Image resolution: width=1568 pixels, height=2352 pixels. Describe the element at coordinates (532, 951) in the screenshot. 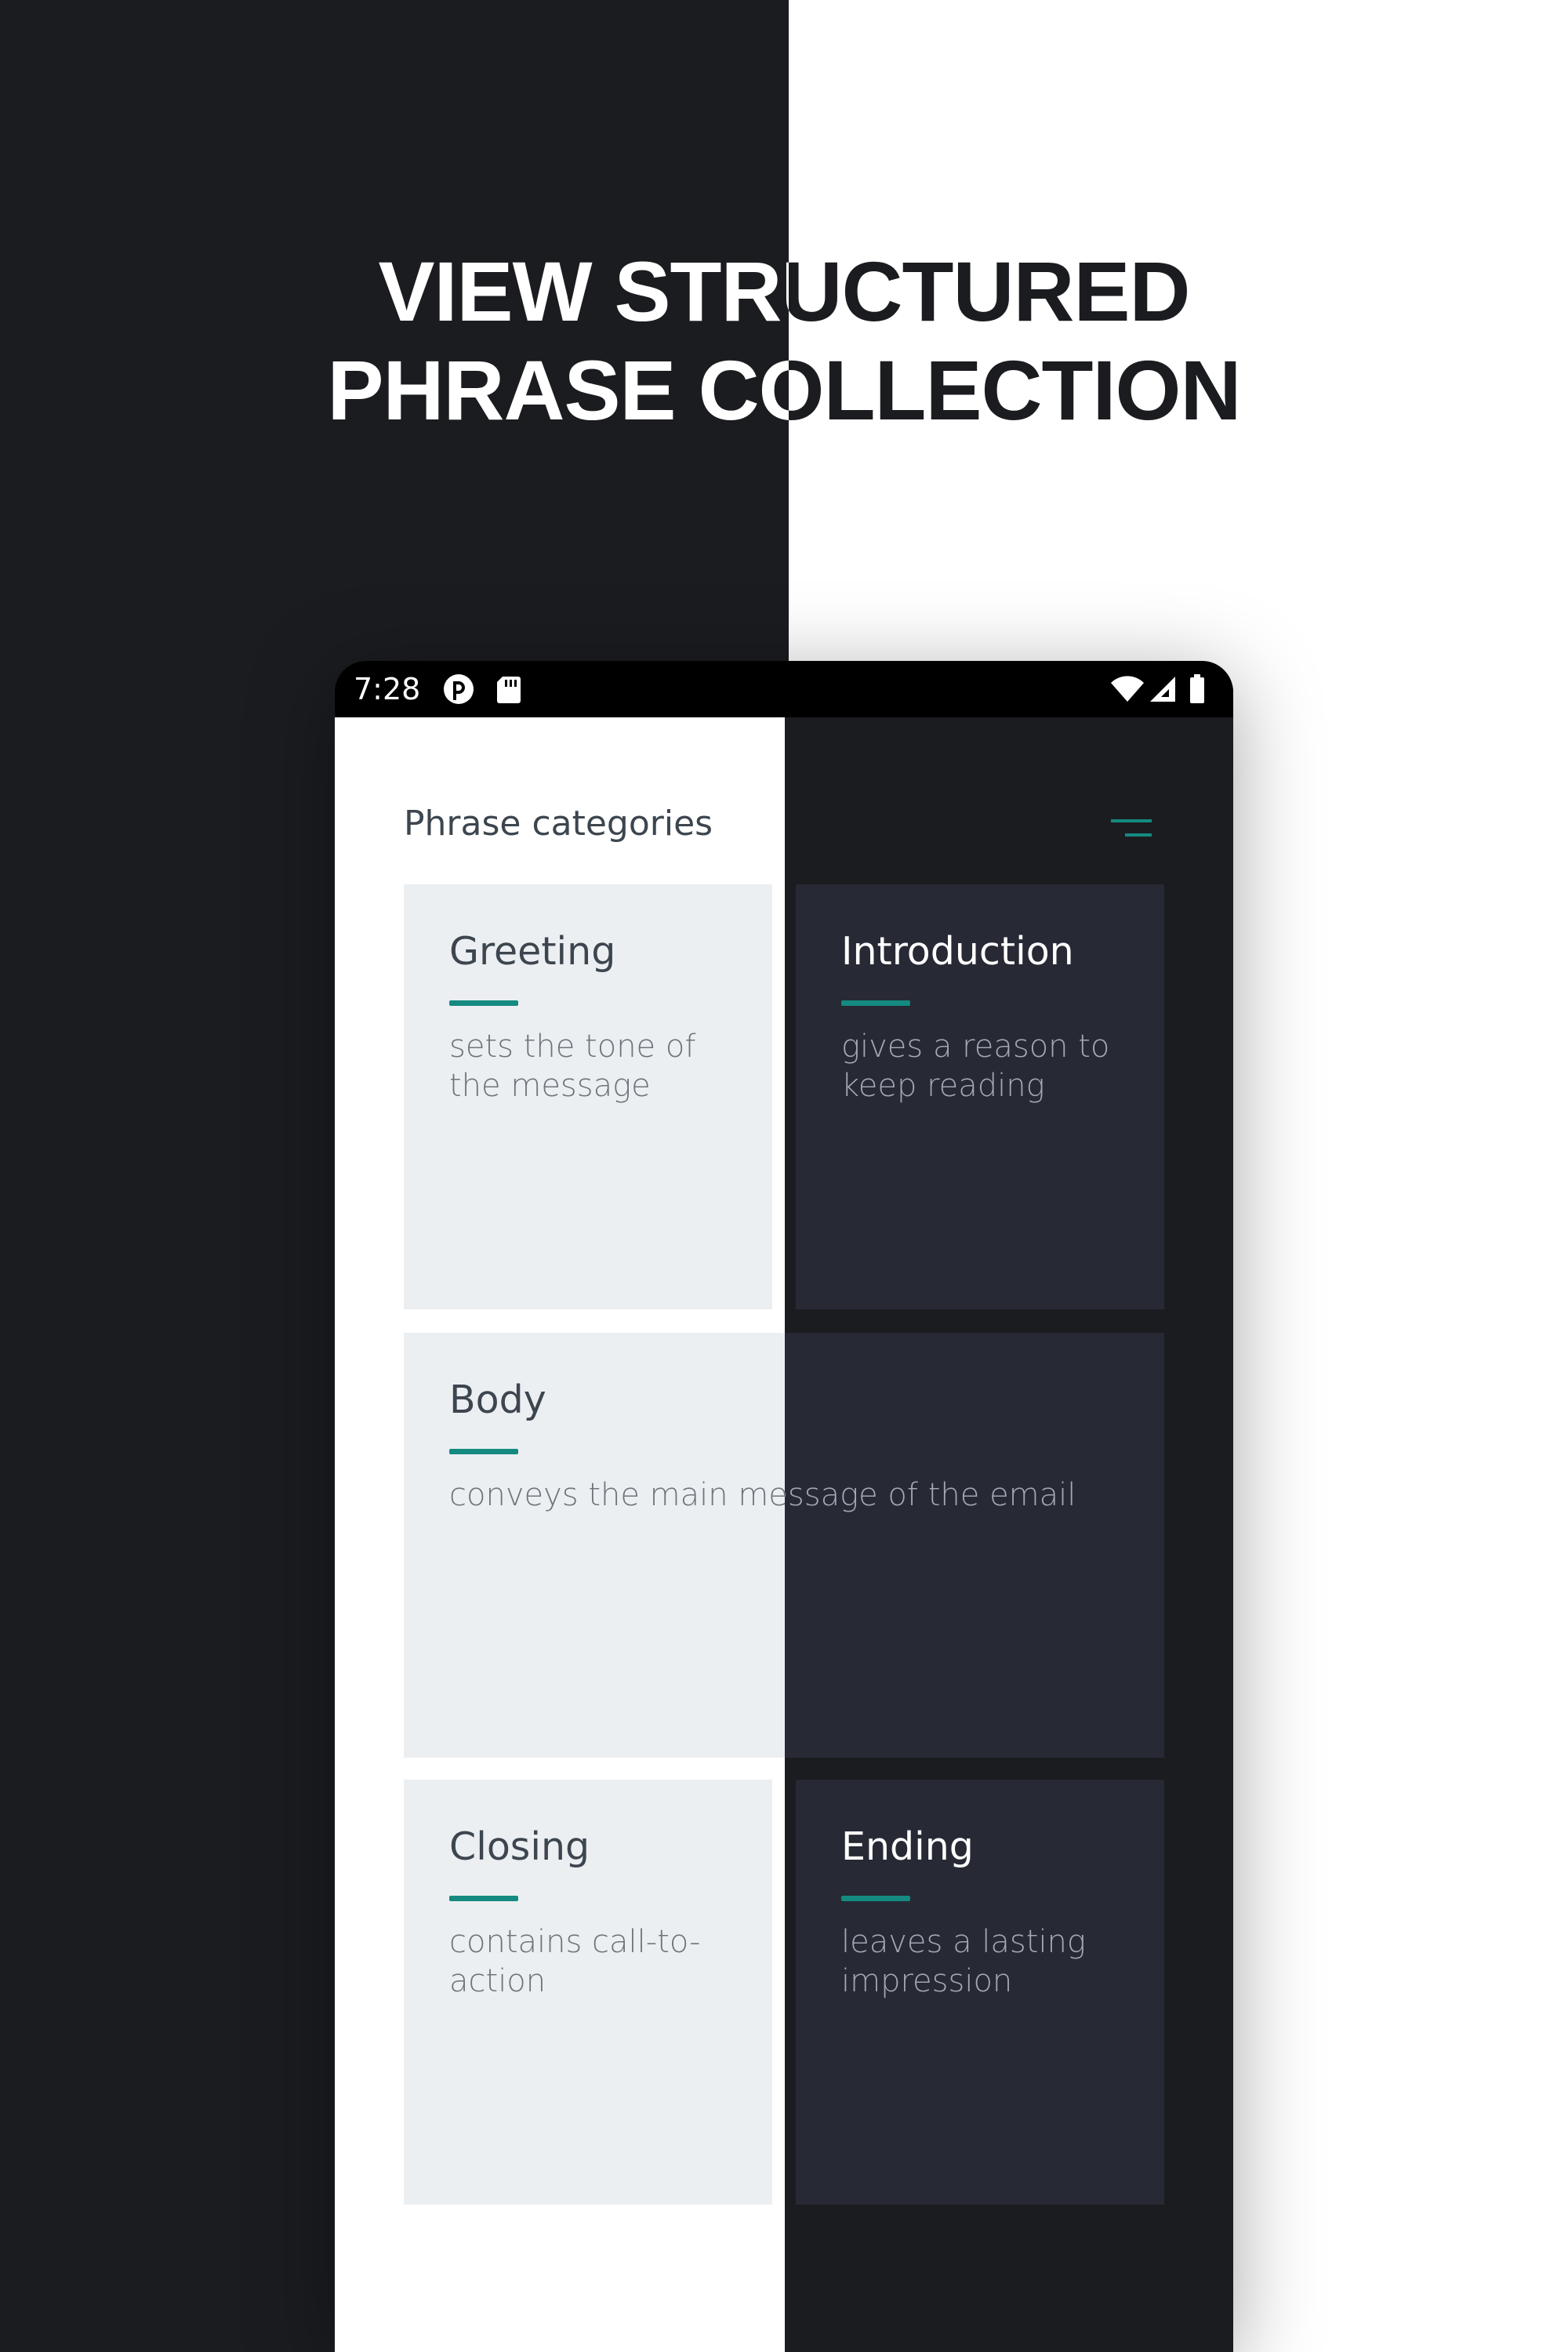

I see `card-title: Greeting` at that location.